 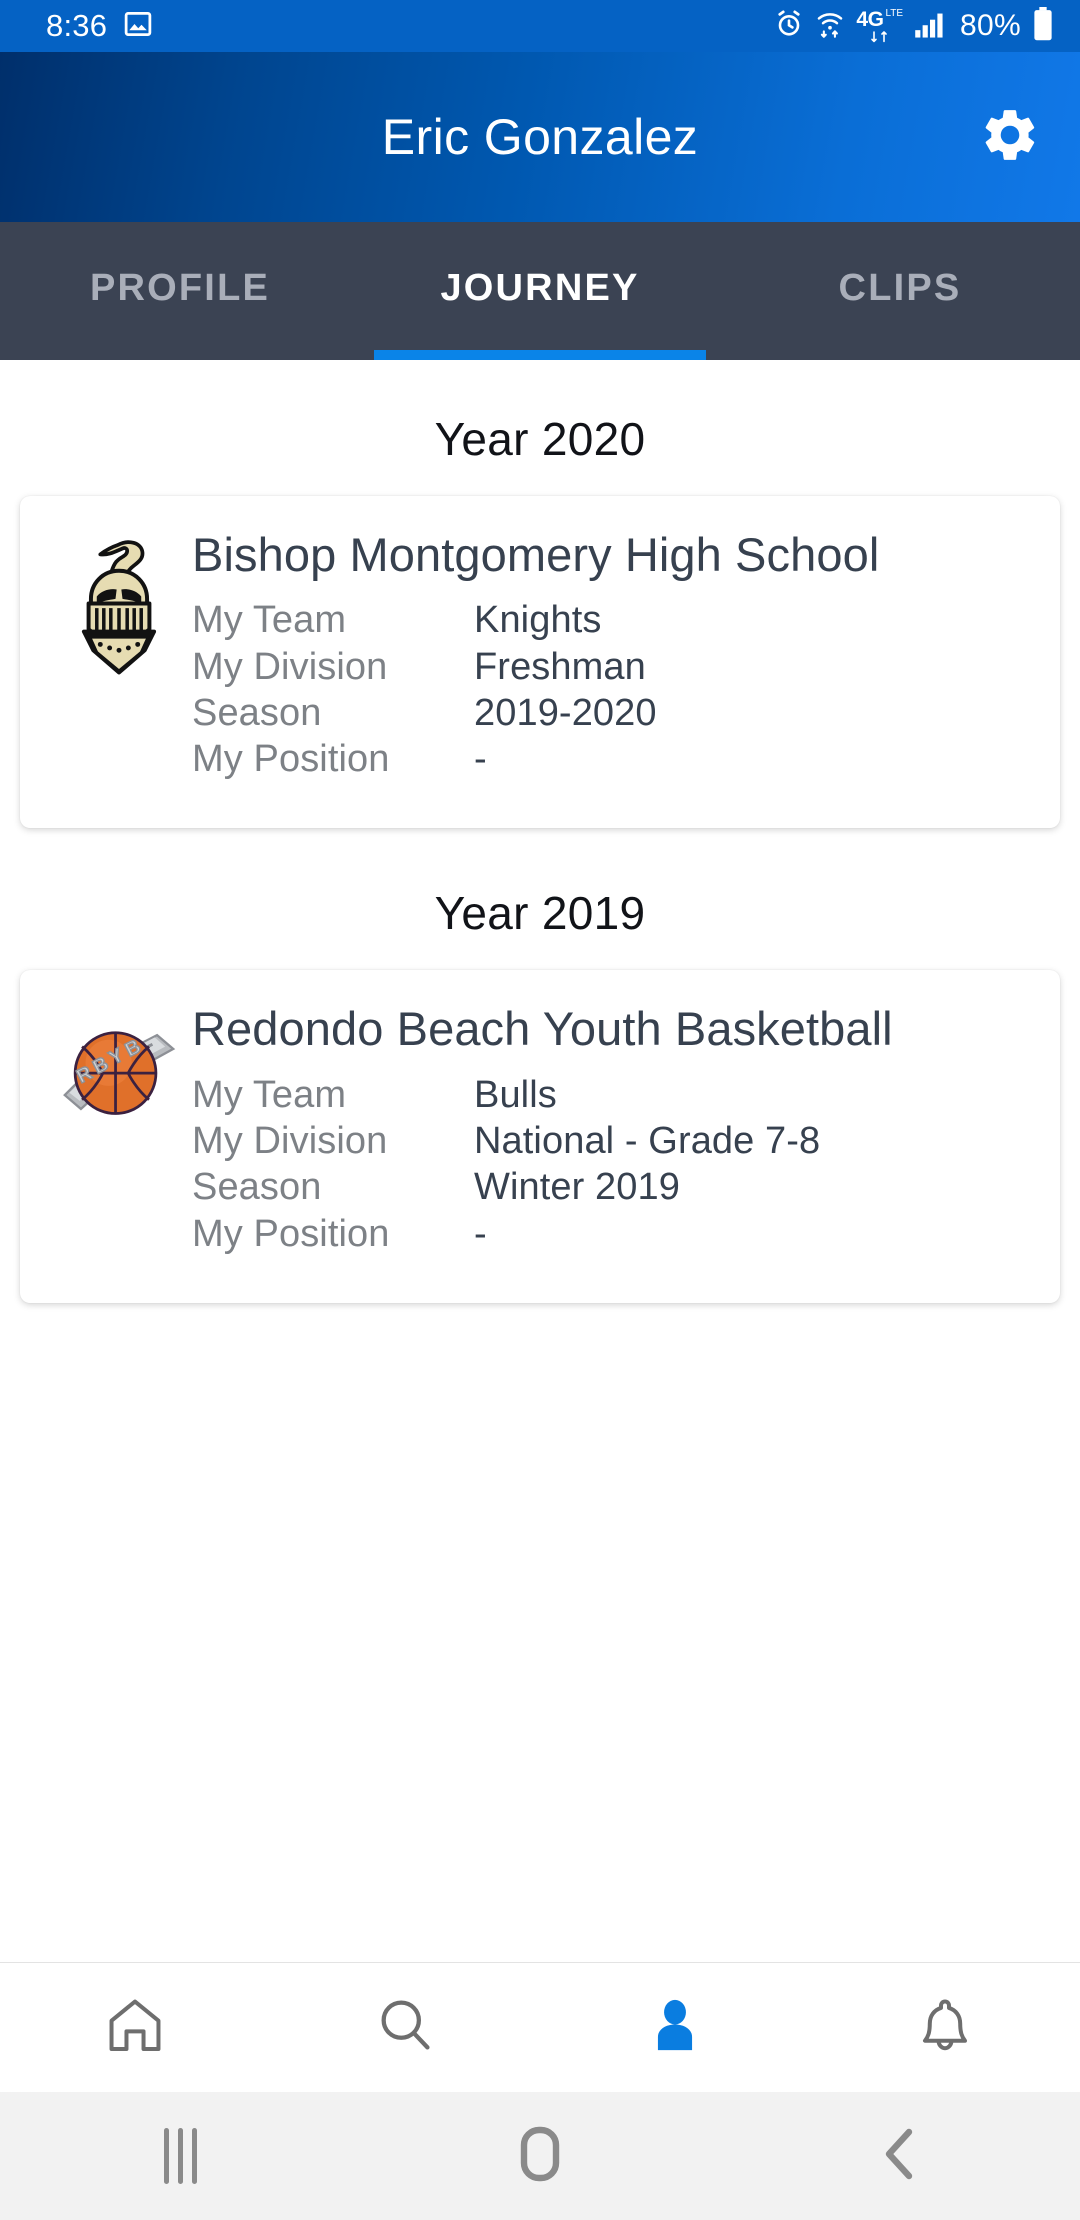 I want to click on signal-bars-icon, so click(x=930, y=26).